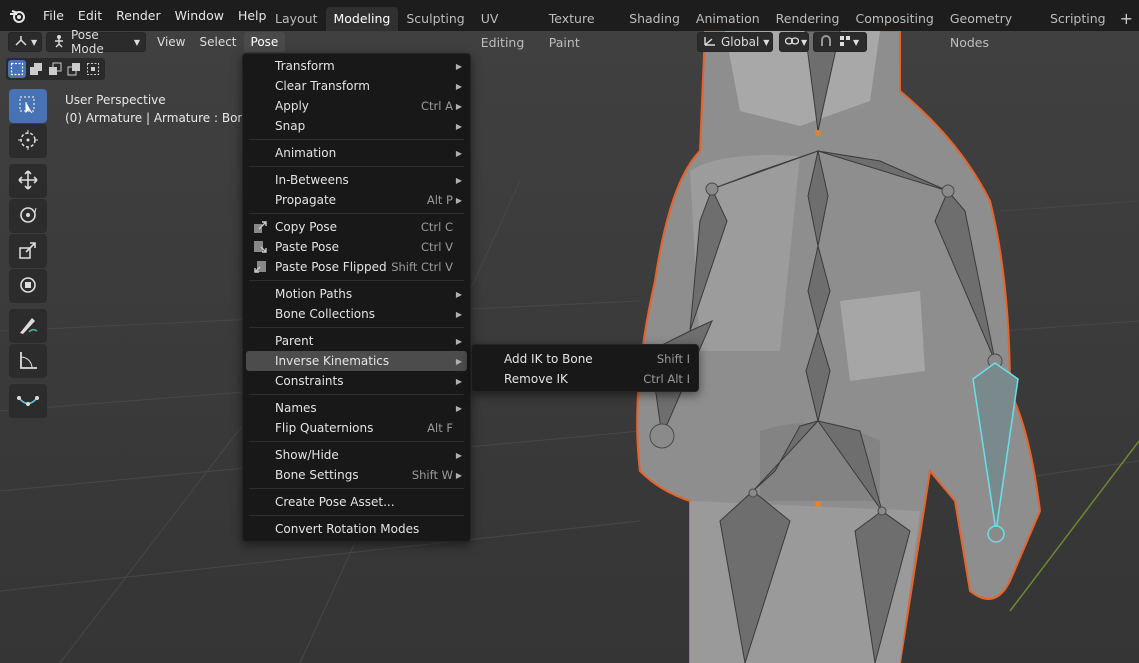 The height and width of the screenshot is (663, 1139). I want to click on snapping-selector: ▼, so click(840, 42).